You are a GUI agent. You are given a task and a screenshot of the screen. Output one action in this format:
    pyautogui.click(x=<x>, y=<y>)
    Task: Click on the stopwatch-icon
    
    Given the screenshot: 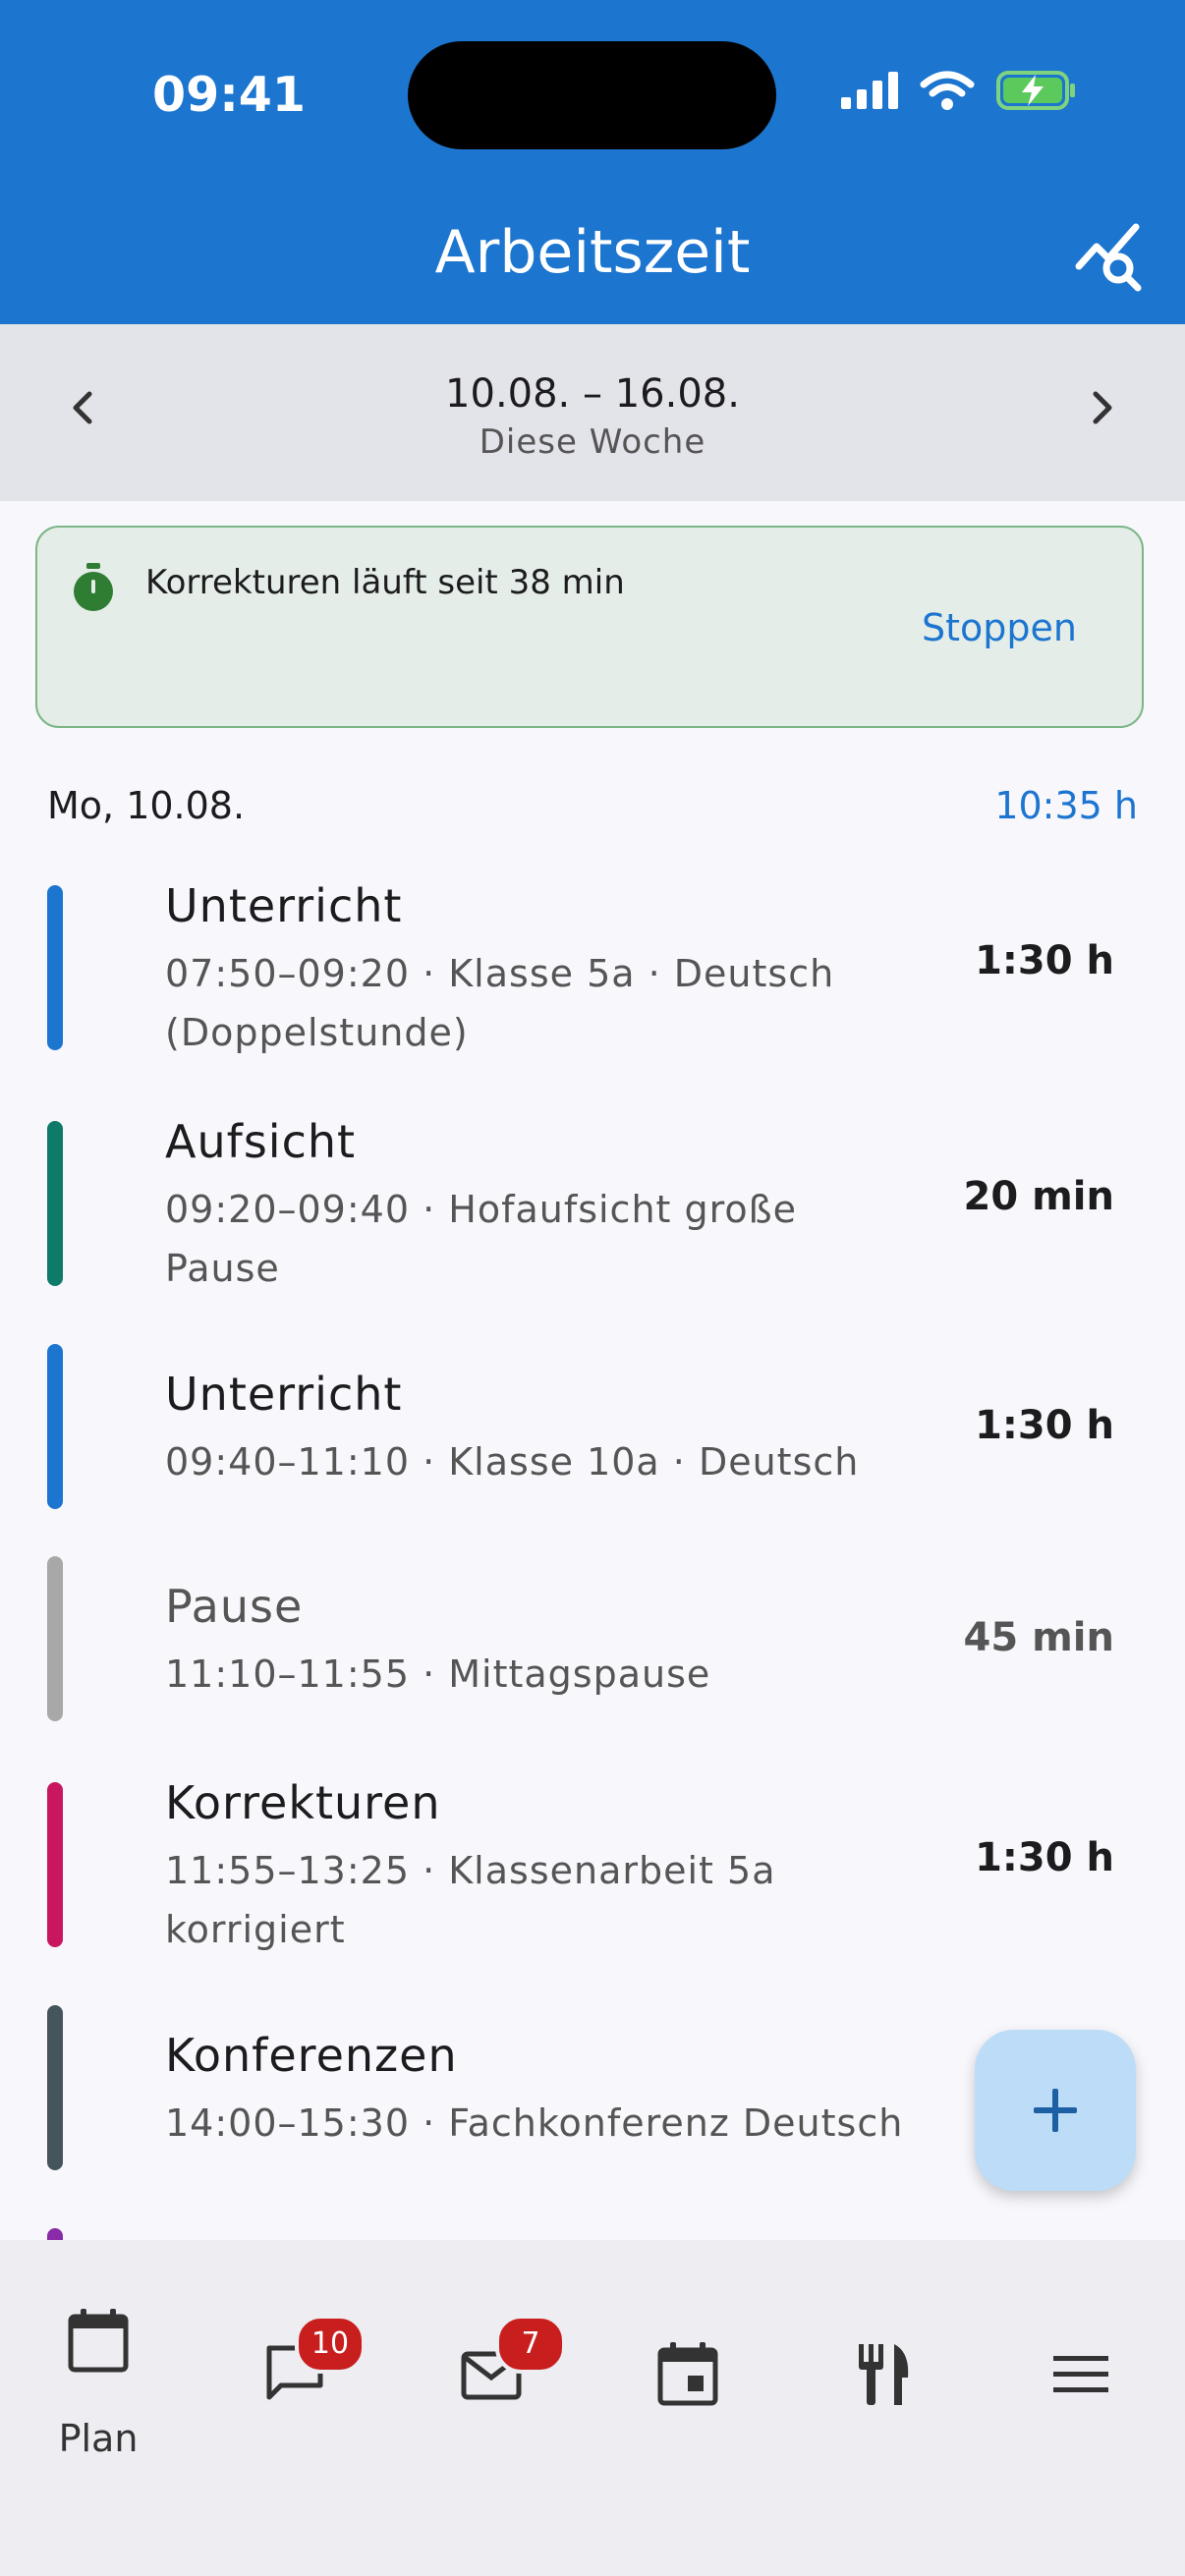 What is the action you would take?
    pyautogui.click(x=93, y=587)
    